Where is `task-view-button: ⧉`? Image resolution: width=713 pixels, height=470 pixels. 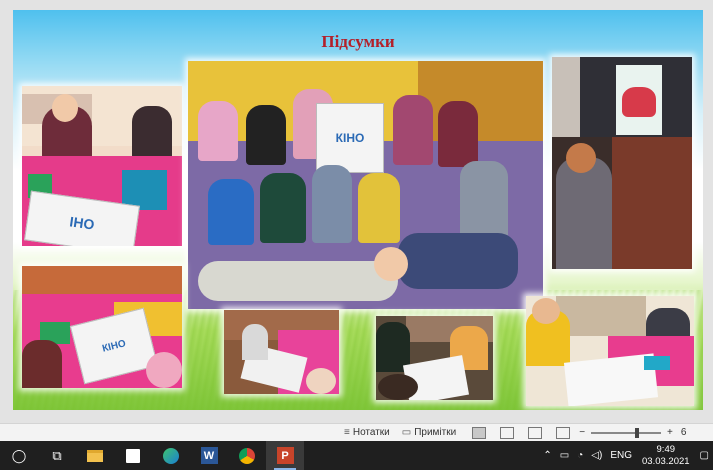
task-view-button: ⧉ is located at coordinates (57, 455).